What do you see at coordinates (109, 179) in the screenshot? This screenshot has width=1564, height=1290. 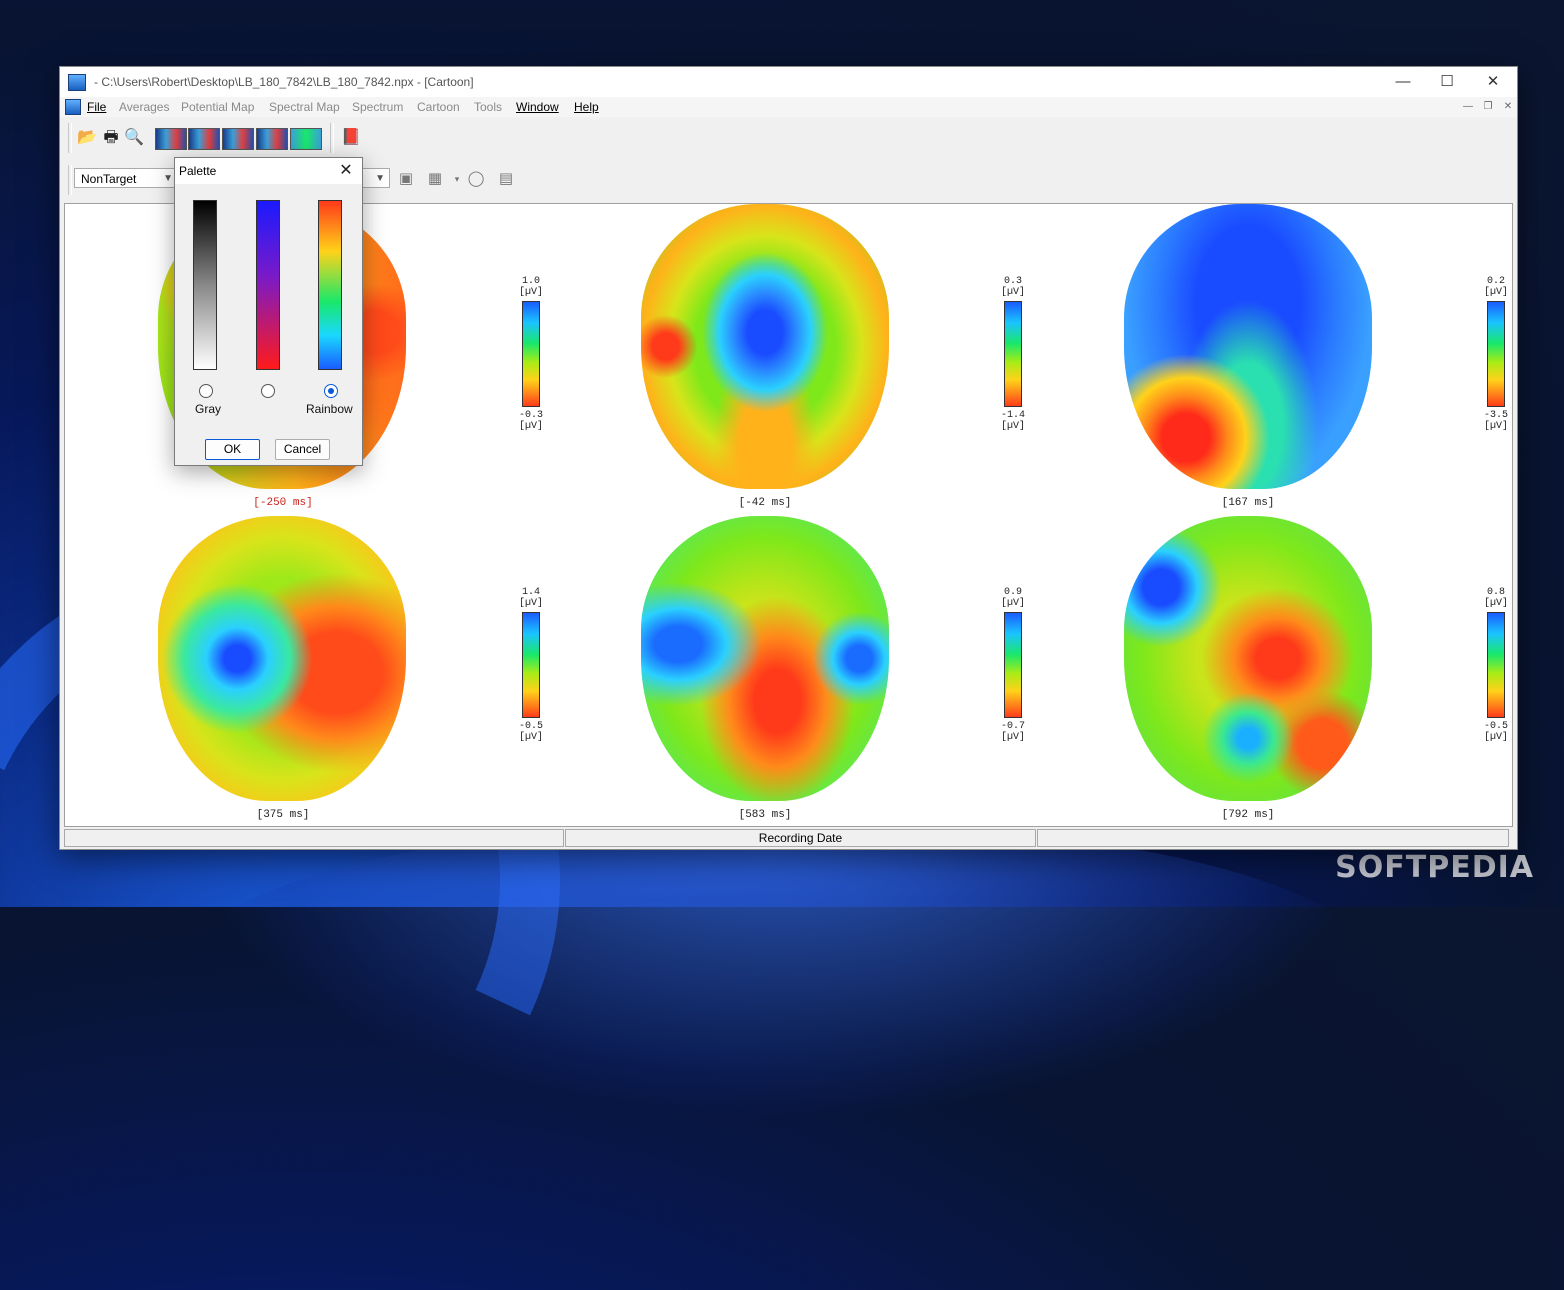 I see `condition-value: NonTarget` at bounding box center [109, 179].